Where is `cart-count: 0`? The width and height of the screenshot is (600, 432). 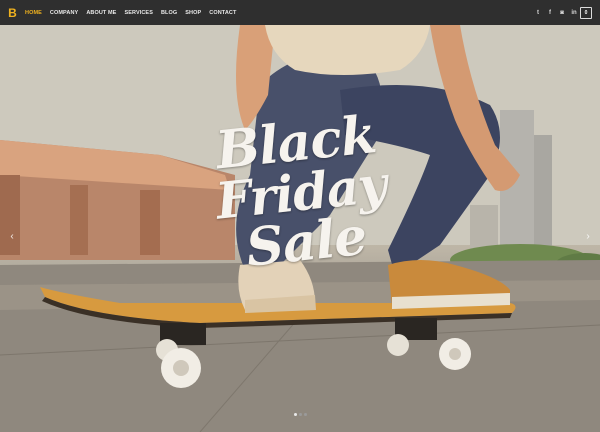 cart-count: 0 is located at coordinates (586, 12).